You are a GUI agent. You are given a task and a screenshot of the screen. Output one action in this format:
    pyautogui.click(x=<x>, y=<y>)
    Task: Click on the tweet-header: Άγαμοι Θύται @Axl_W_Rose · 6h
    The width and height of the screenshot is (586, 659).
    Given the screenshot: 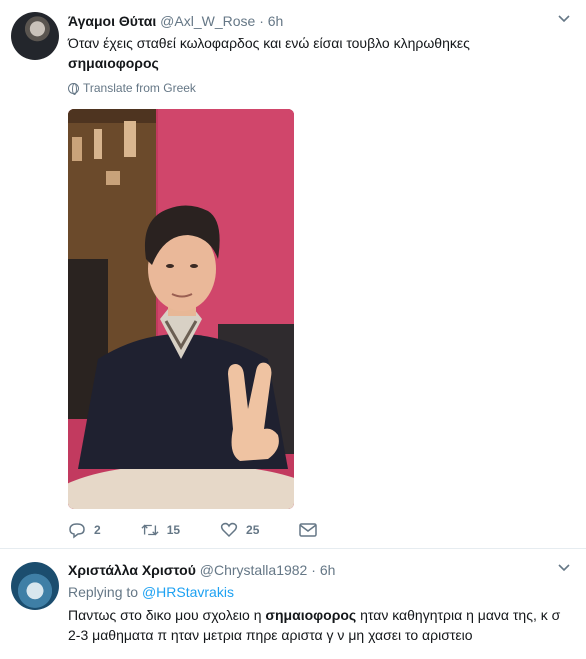 What is the action you would take?
    pyautogui.click(x=175, y=21)
    